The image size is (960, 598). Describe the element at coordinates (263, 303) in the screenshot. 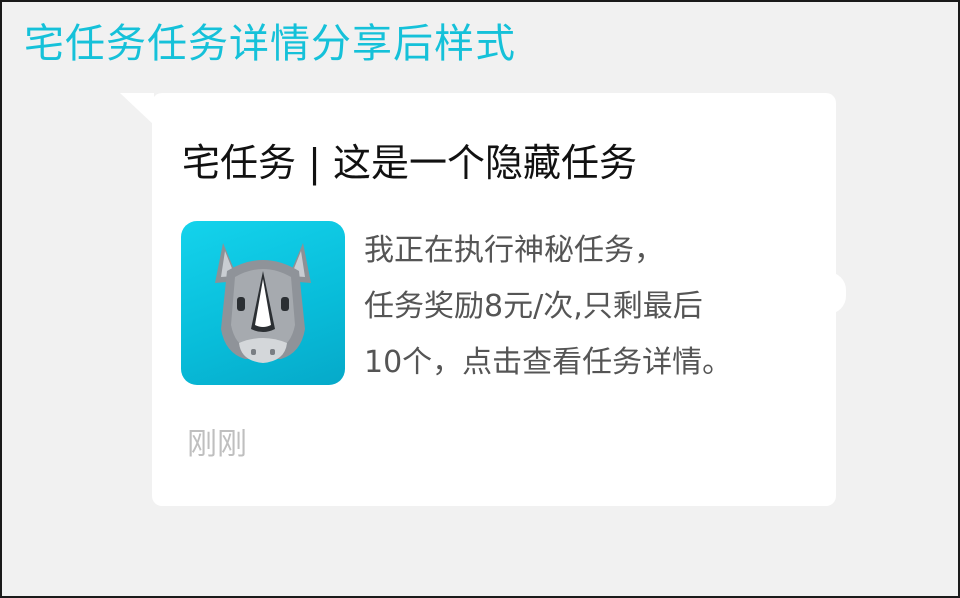

I see `rhino-app-icon` at that location.